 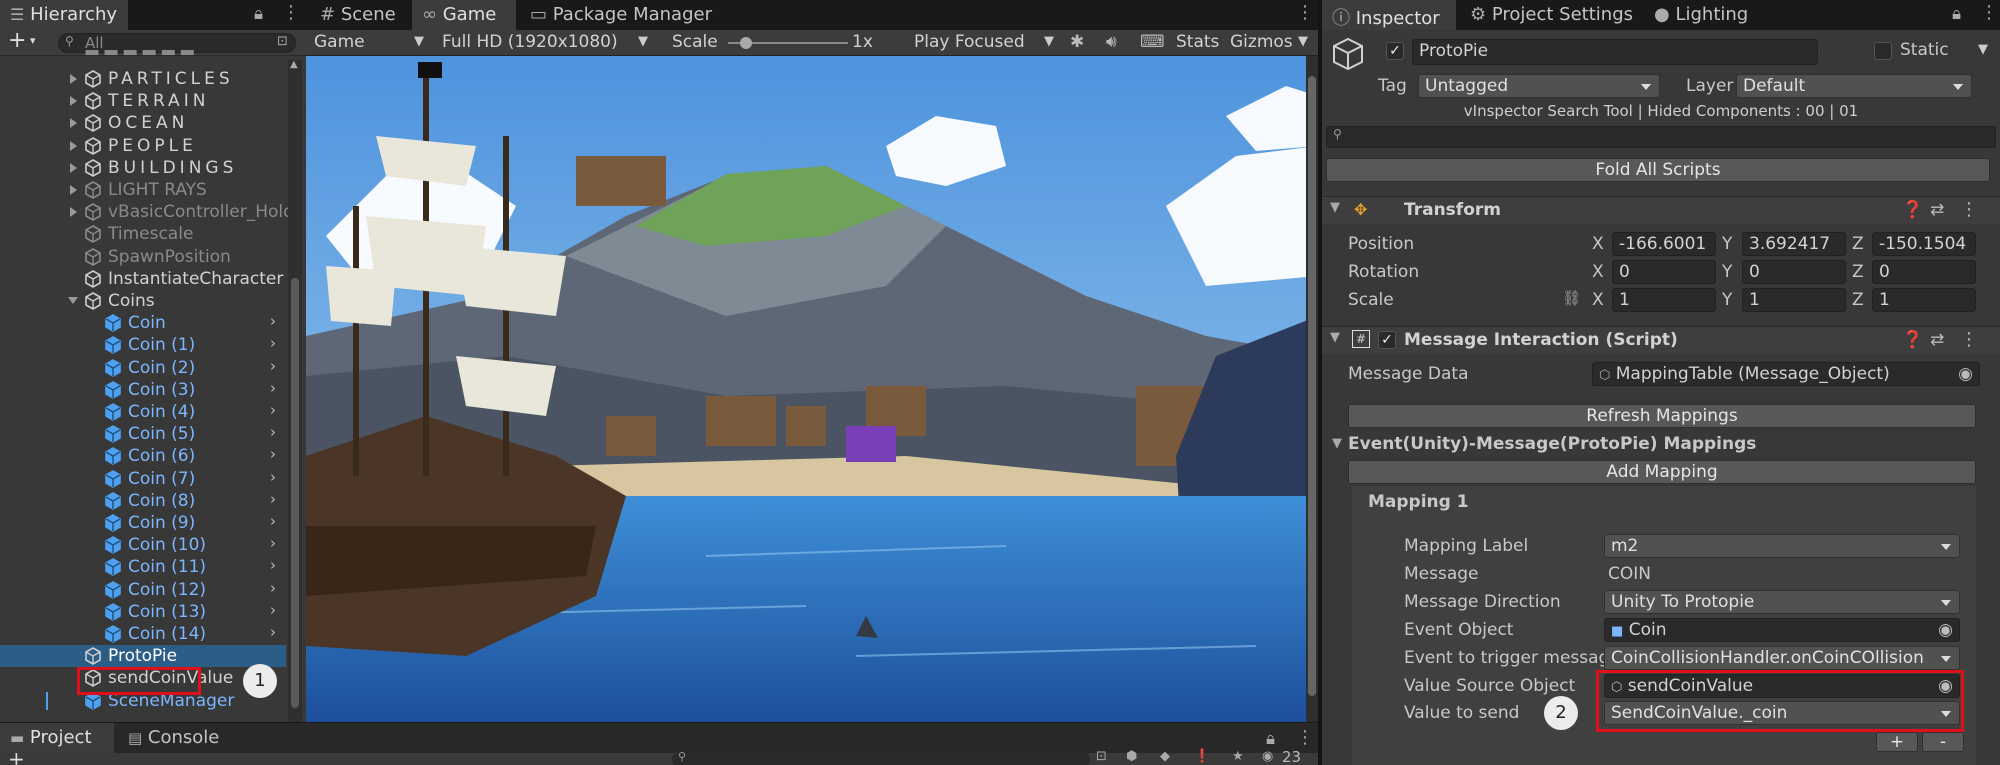 What do you see at coordinates (1782, 602) in the screenshot?
I see `message-direction-dropdown: Unity To Protopie` at bounding box center [1782, 602].